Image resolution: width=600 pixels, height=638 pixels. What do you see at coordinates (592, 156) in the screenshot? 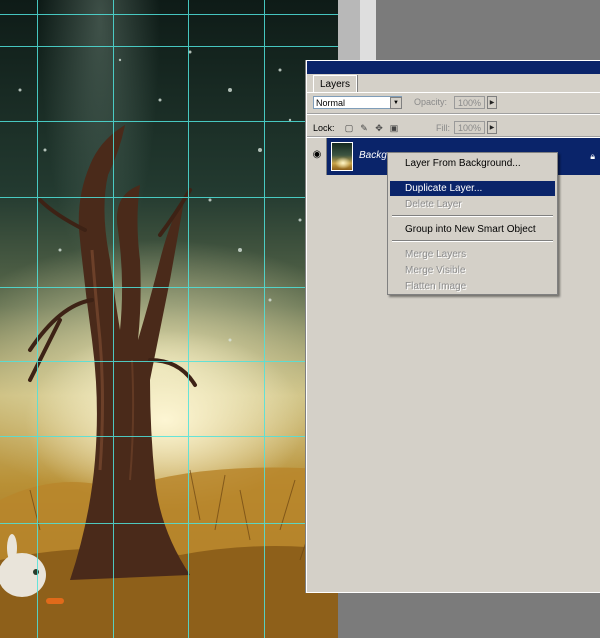
I see `layer-lock-icon: 🔒︎` at bounding box center [592, 156].